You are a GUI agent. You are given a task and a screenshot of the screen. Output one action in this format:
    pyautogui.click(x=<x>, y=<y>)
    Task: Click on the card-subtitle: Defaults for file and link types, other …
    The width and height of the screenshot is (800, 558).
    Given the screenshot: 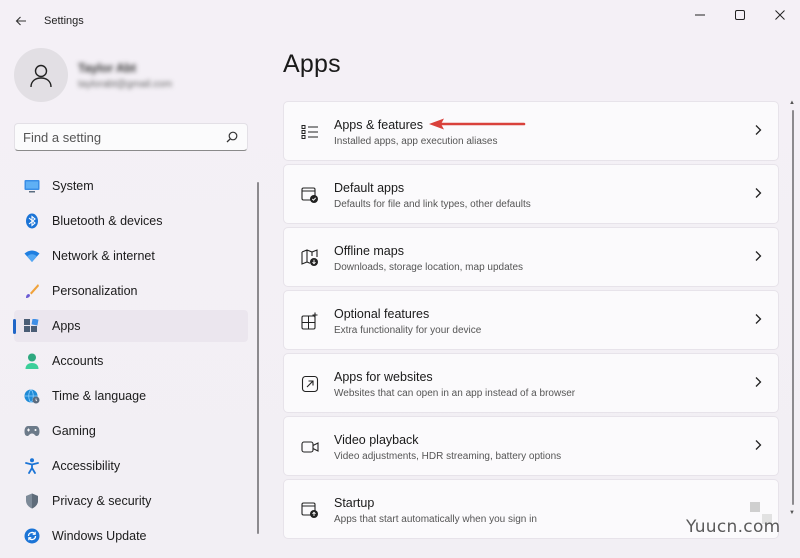 What is the action you would take?
    pyautogui.click(x=432, y=204)
    